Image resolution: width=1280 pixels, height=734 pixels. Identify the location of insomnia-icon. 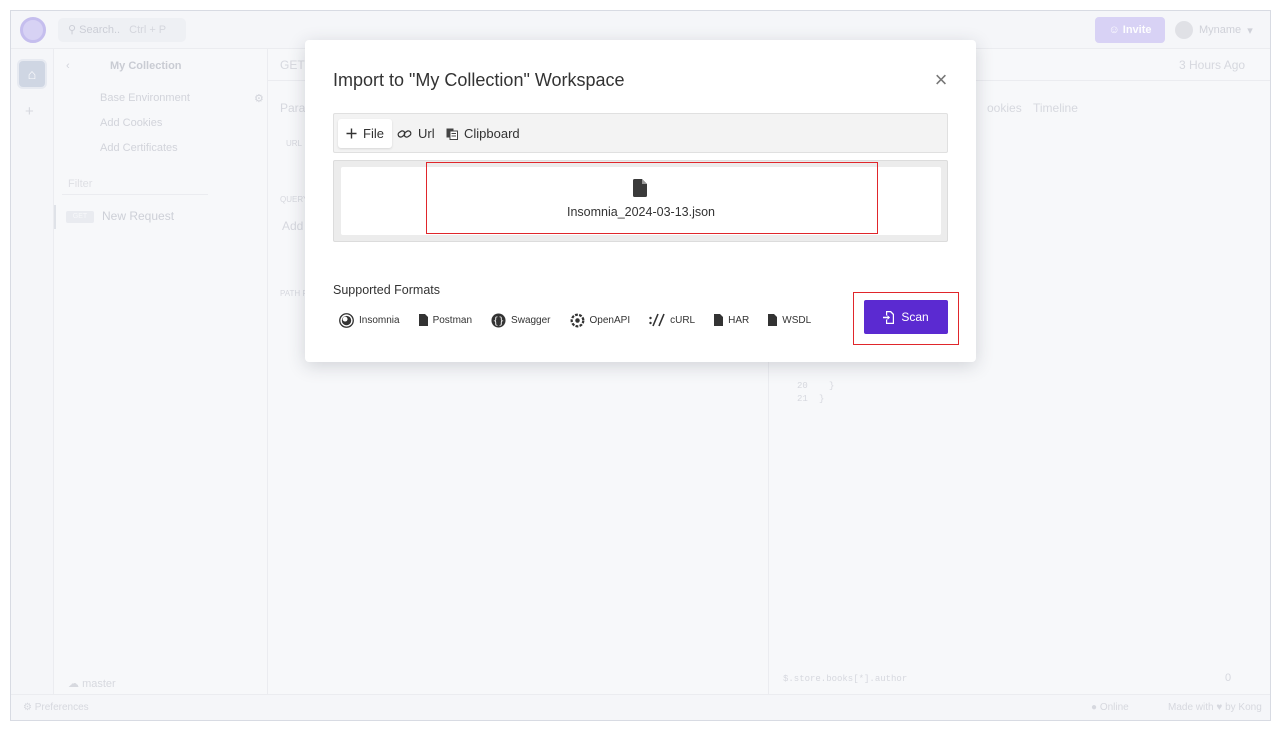
(346, 320).